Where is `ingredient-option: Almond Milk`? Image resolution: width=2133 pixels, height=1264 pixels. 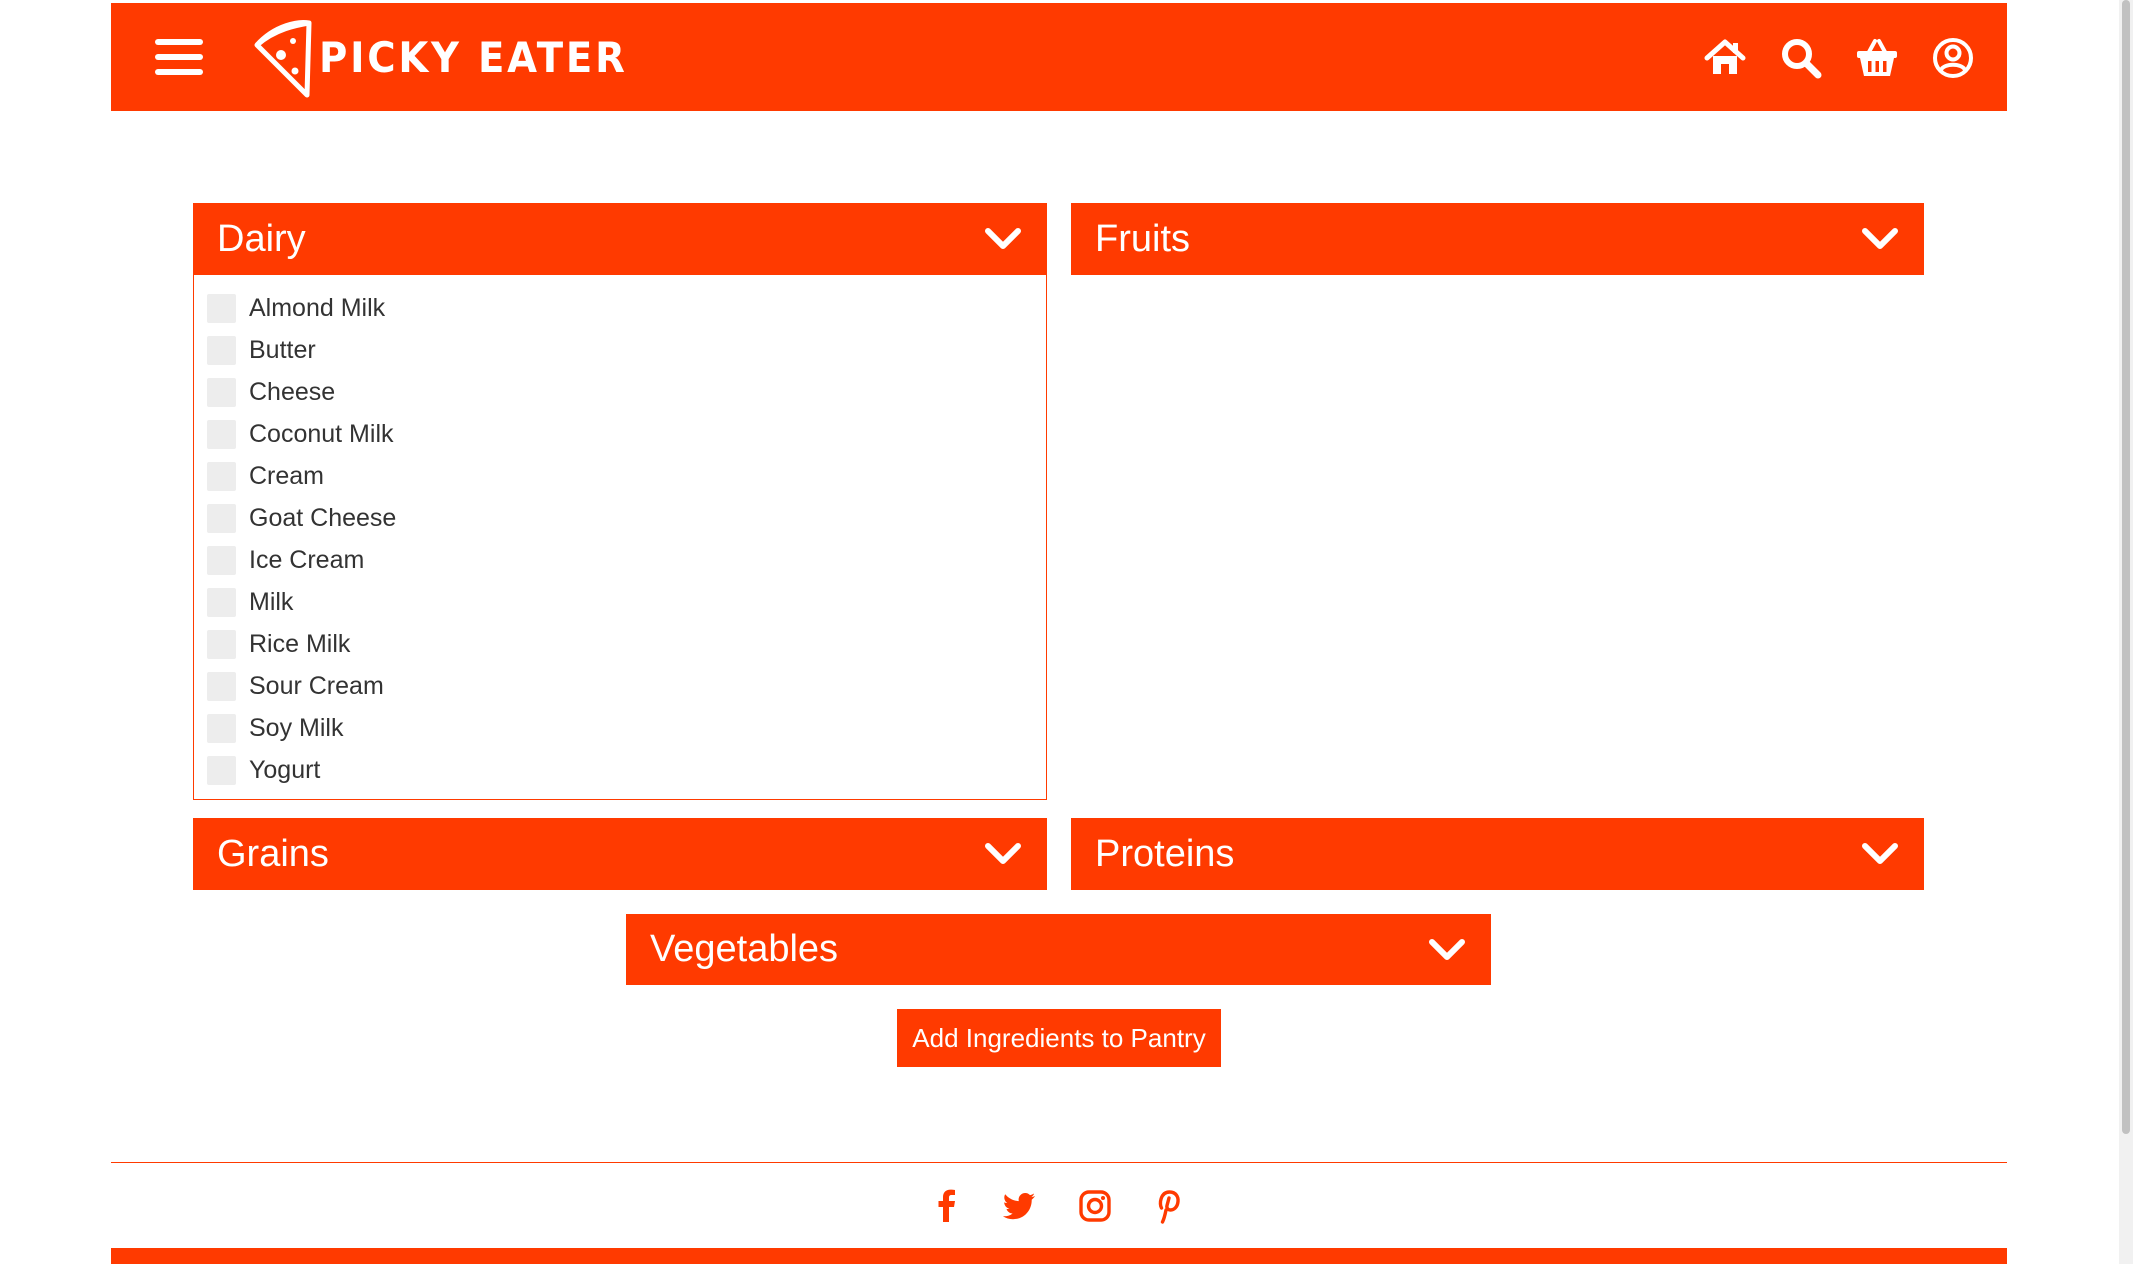
ingredient-option: Almond Milk is located at coordinates (626, 308).